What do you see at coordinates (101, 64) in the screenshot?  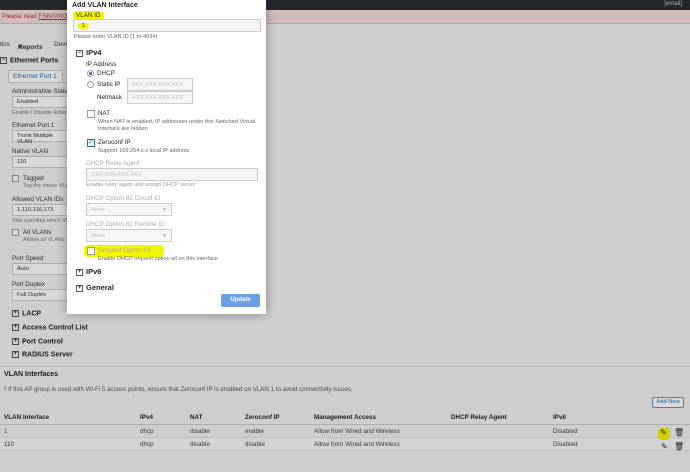 I see `ip-address-label: IP Address` at bounding box center [101, 64].